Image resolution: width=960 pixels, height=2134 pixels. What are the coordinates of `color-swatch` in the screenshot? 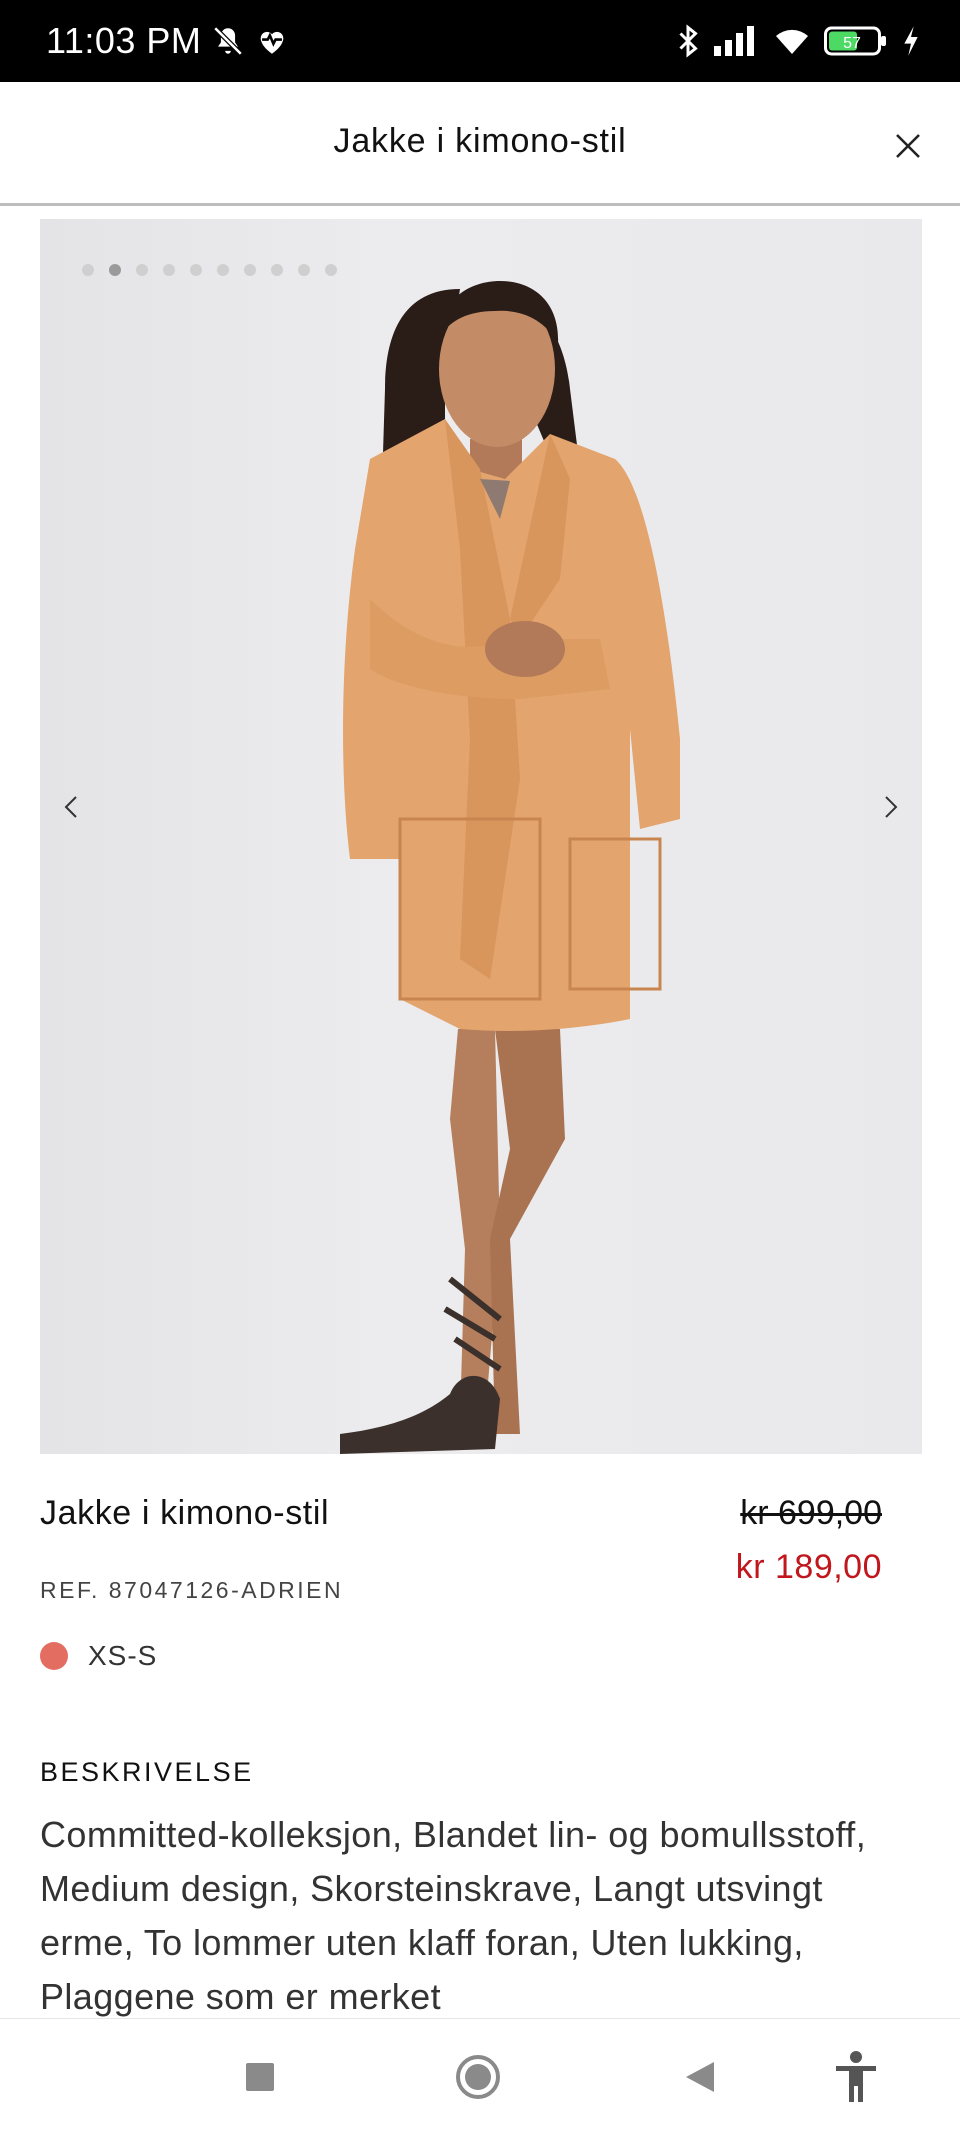 It's located at (54, 1656).